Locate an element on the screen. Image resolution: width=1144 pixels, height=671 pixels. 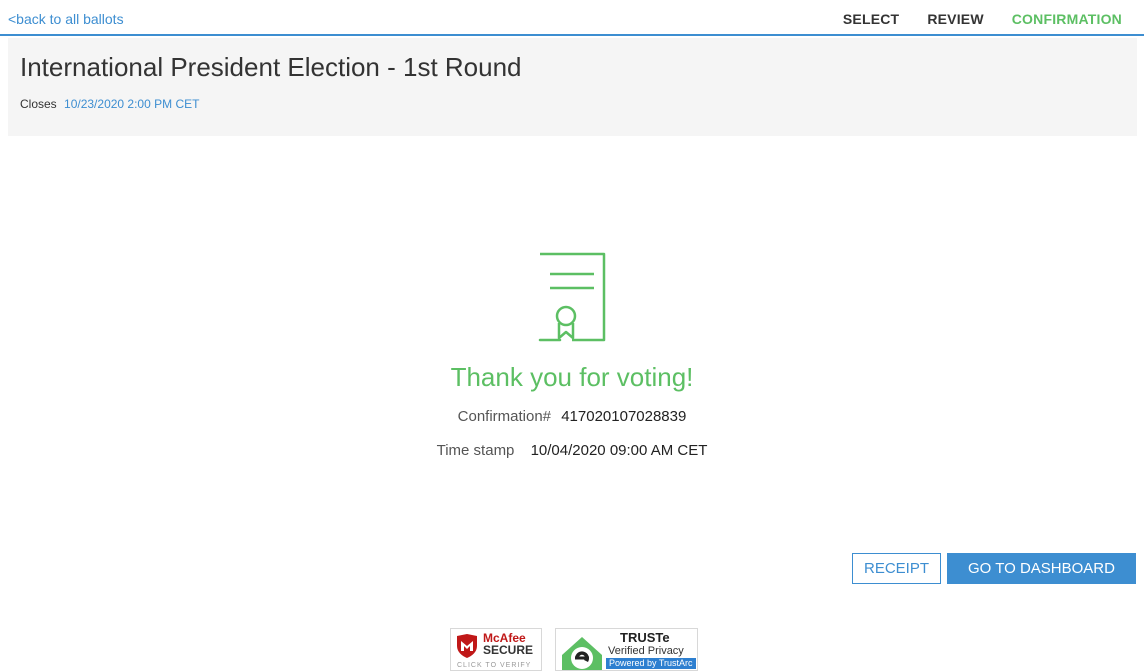
truste-name: TRUSTe is located at coordinates (645, 637).